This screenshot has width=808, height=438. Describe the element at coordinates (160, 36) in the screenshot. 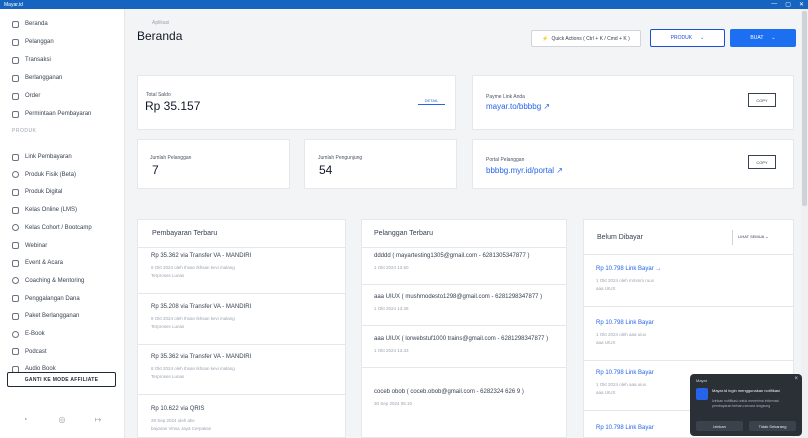

I see `page-title: Beranda` at that location.